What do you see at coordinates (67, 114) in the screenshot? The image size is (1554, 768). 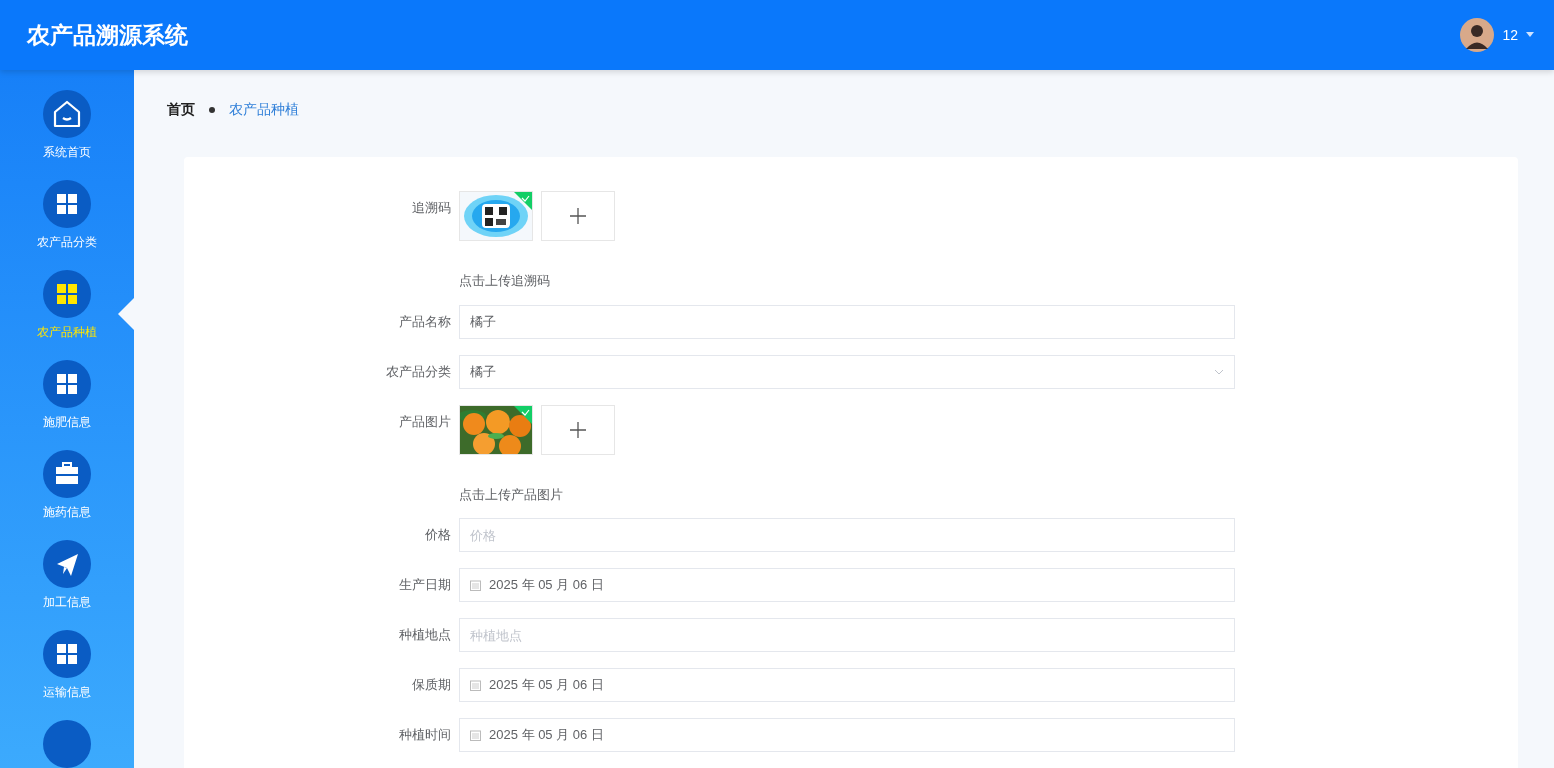 I see `home-icon` at bounding box center [67, 114].